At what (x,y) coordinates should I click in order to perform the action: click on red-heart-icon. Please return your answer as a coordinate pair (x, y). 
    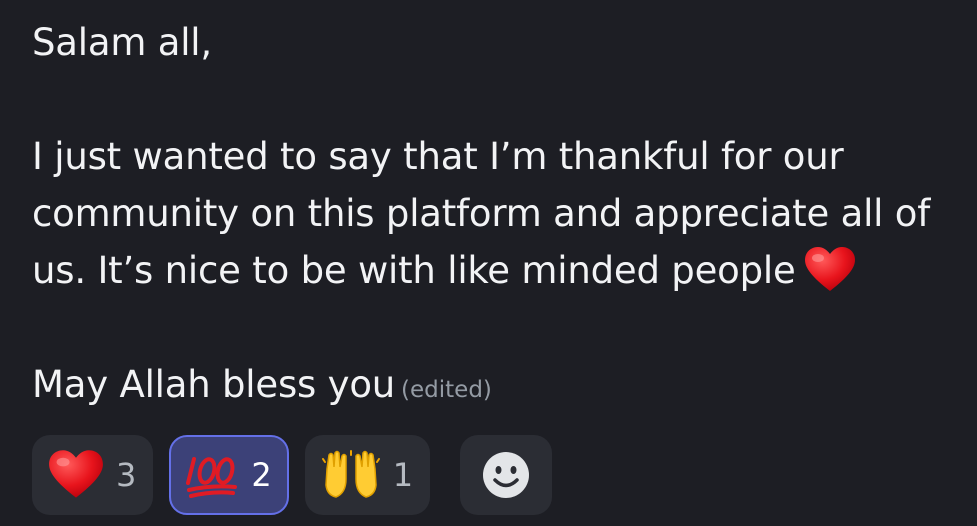
    Looking at the image, I should click on (76, 475).